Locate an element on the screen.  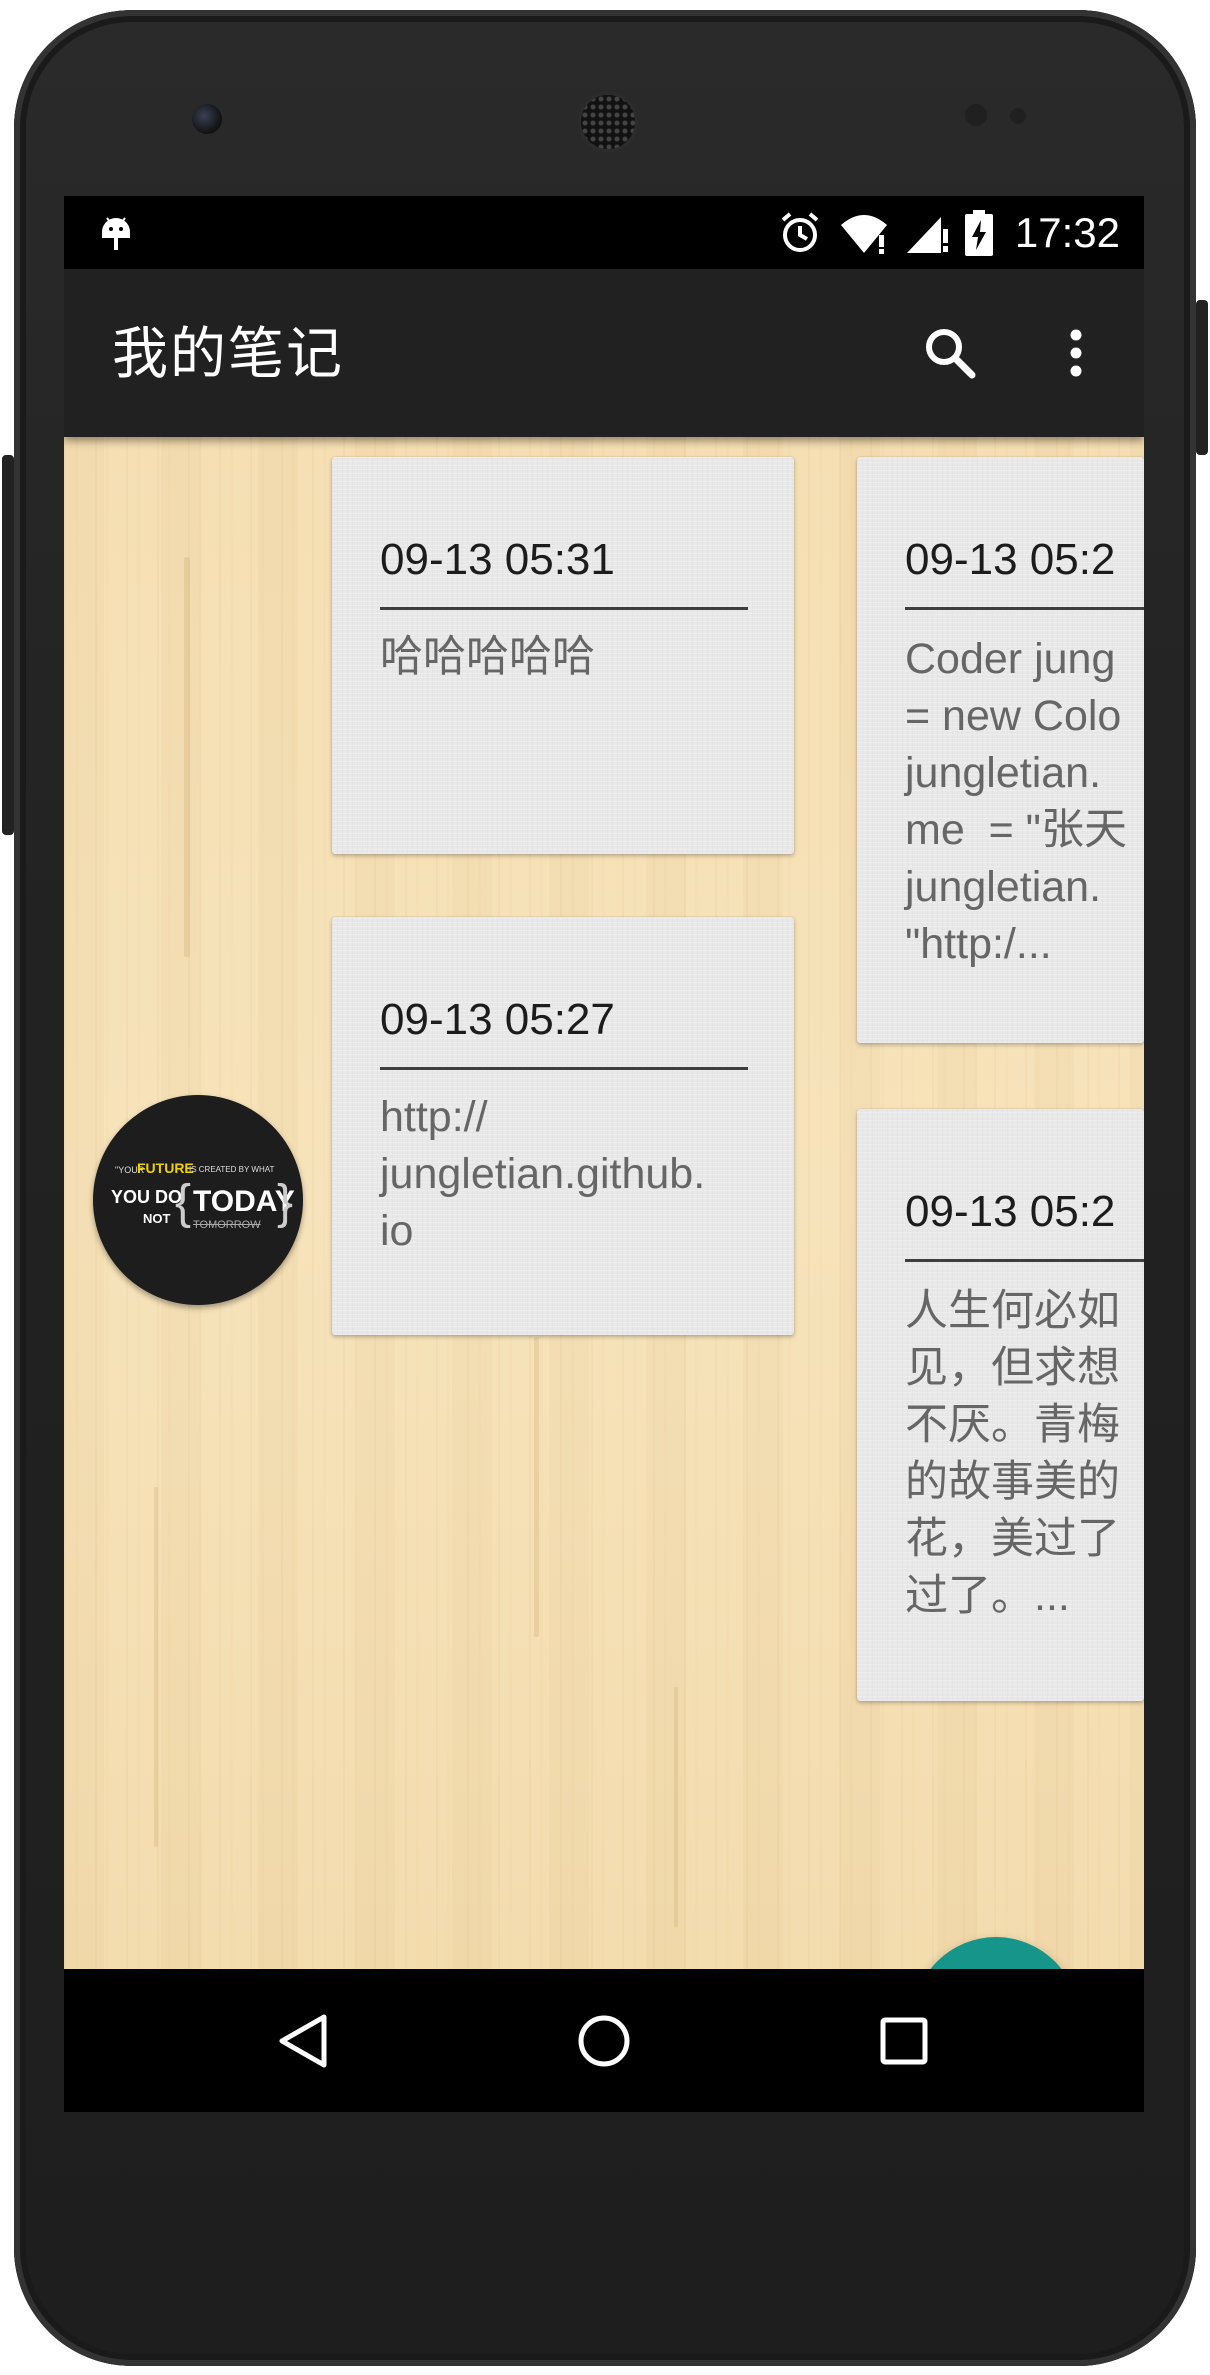
back-button is located at coordinates (304, 2041).